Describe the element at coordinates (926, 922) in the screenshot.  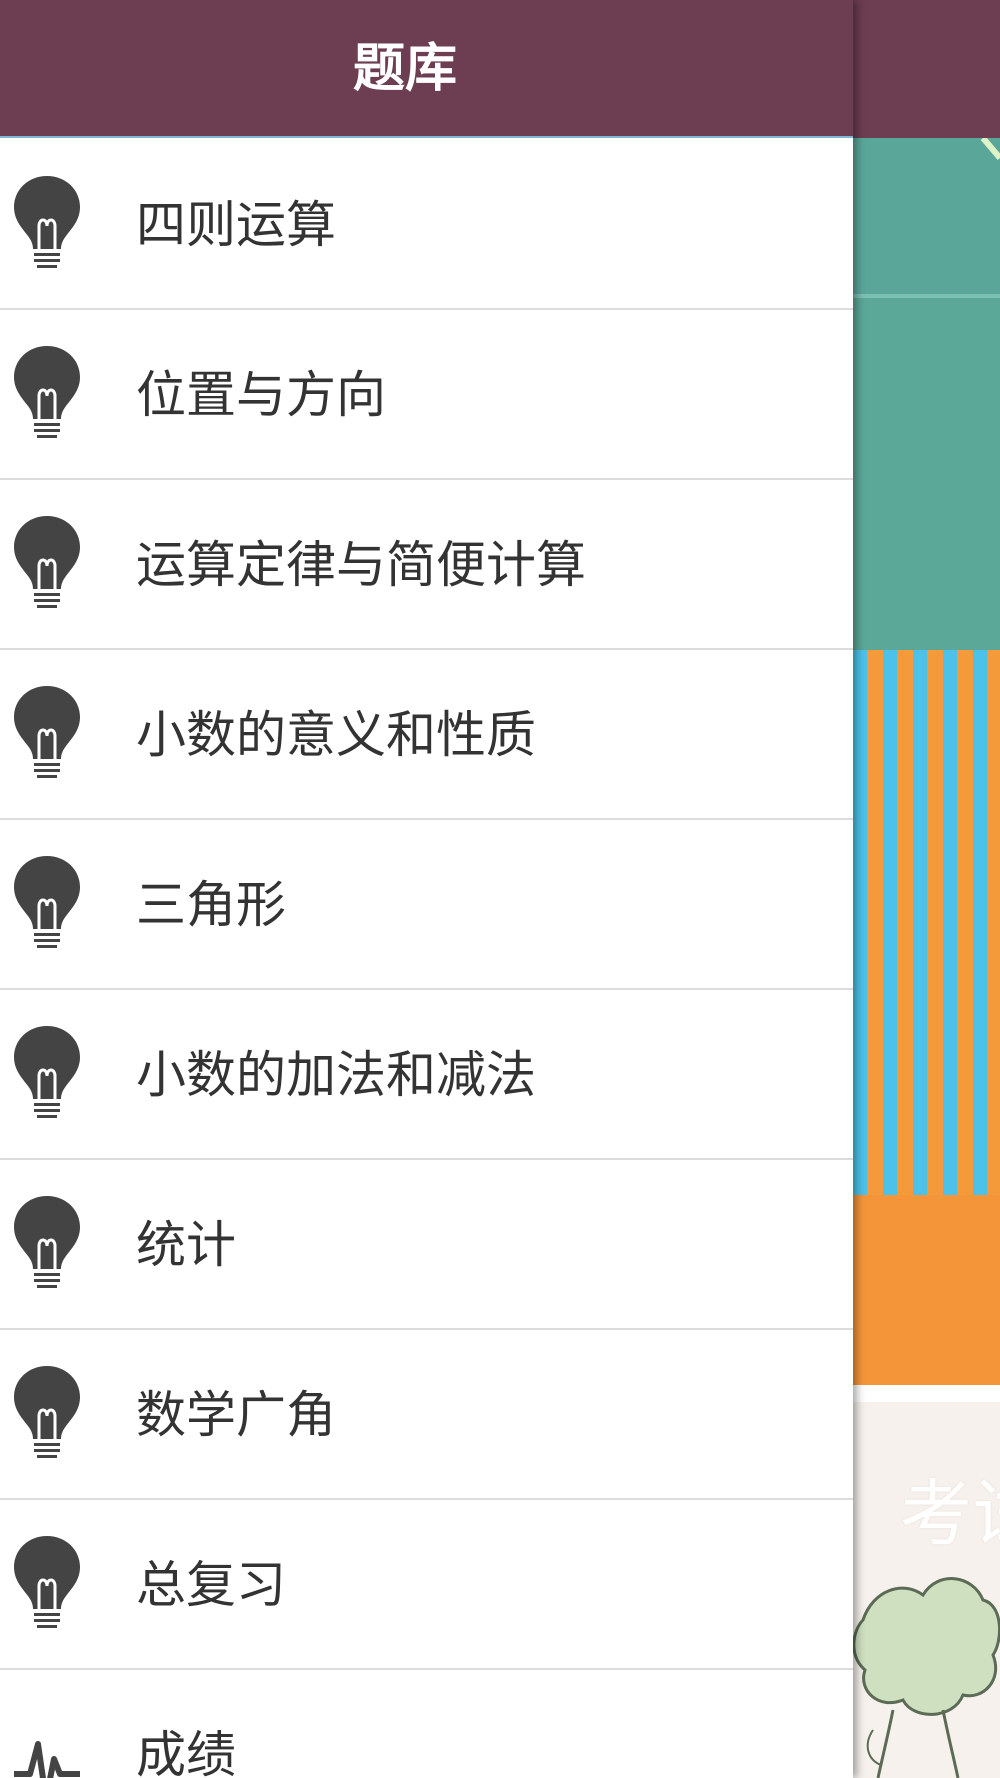
I see `book-cover-stripes` at that location.